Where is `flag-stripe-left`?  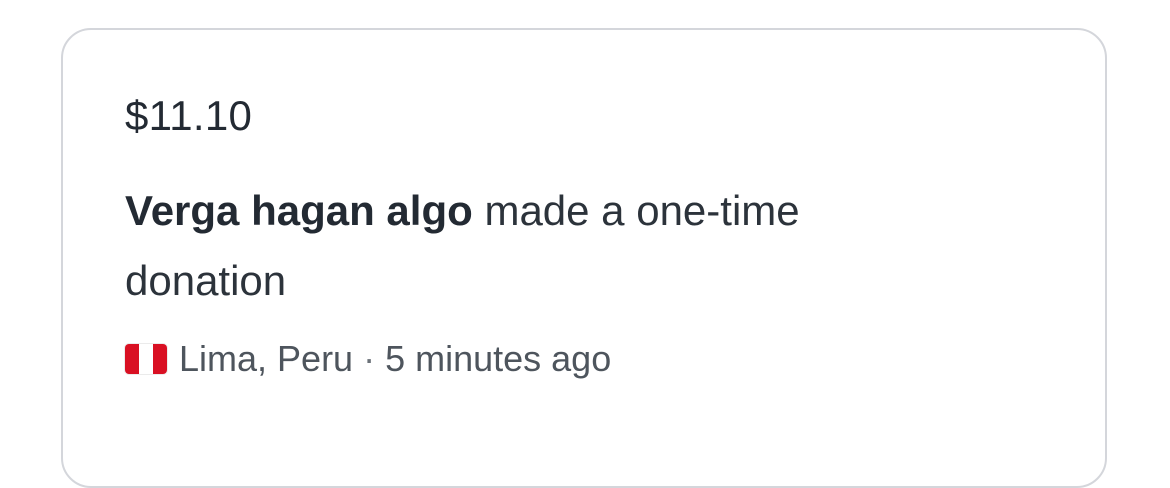 flag-stripe-left is located at coordinates (132, 359).